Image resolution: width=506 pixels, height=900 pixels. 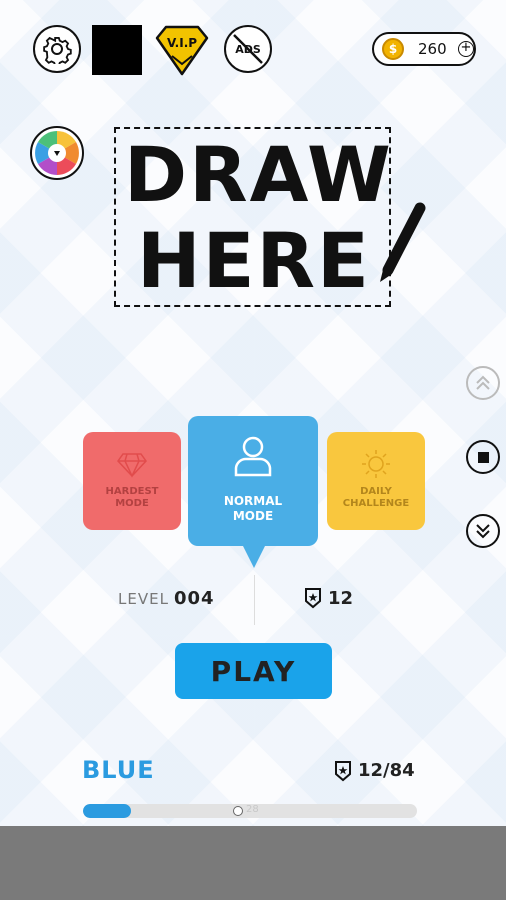 What do you see at coordinates (376, 481) in the screenshot?
I see `daily-challenge-button: DAILY CHALLENGE` at bounding box center [376, 481].